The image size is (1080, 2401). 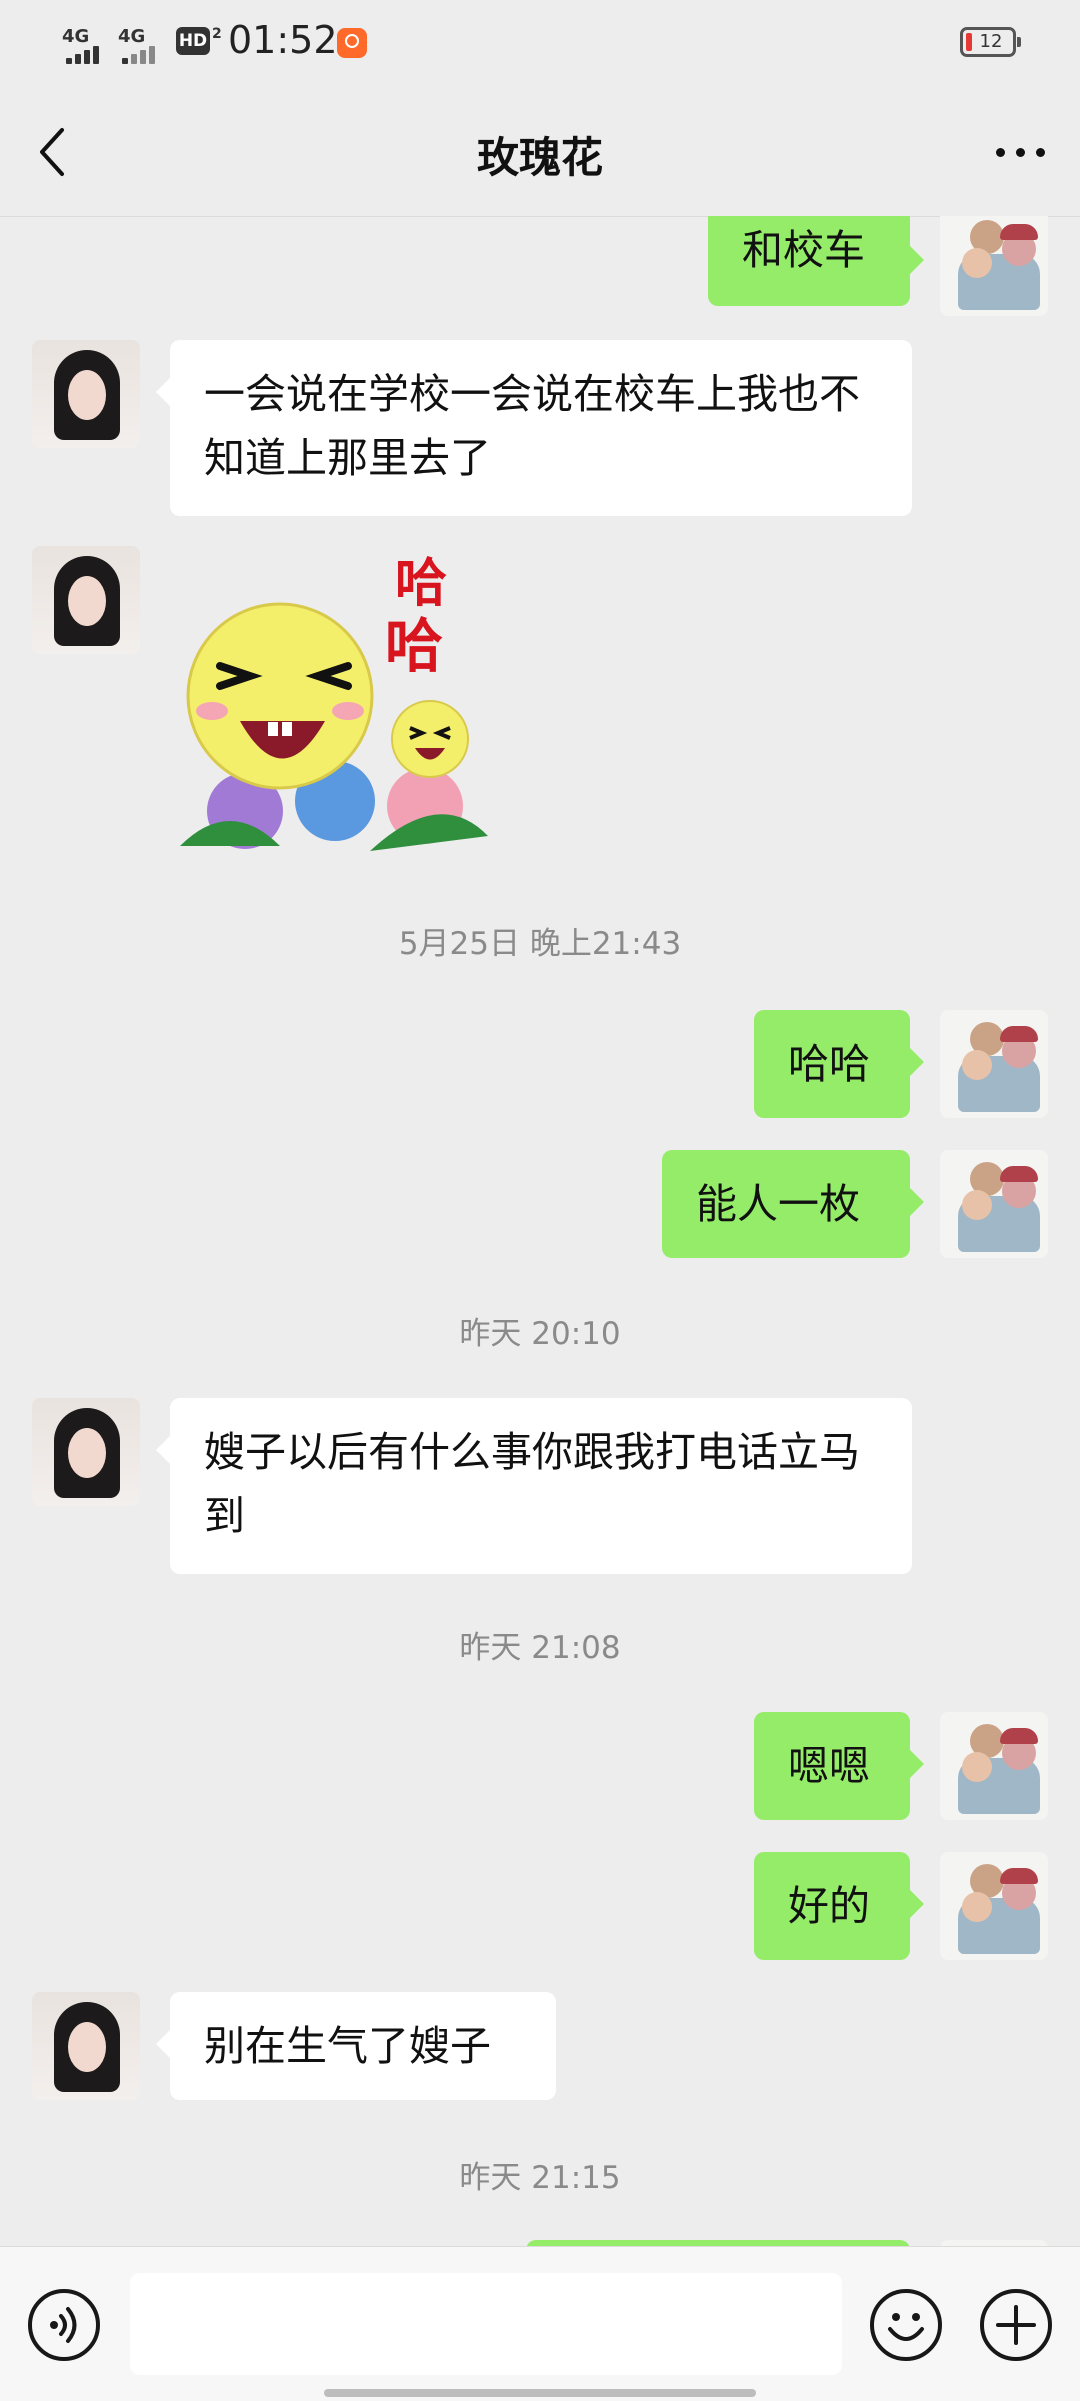 What do you see at coordinates (486, 2324) in the screenshot?
I see `message-input` at bounding box center [486, 2324].